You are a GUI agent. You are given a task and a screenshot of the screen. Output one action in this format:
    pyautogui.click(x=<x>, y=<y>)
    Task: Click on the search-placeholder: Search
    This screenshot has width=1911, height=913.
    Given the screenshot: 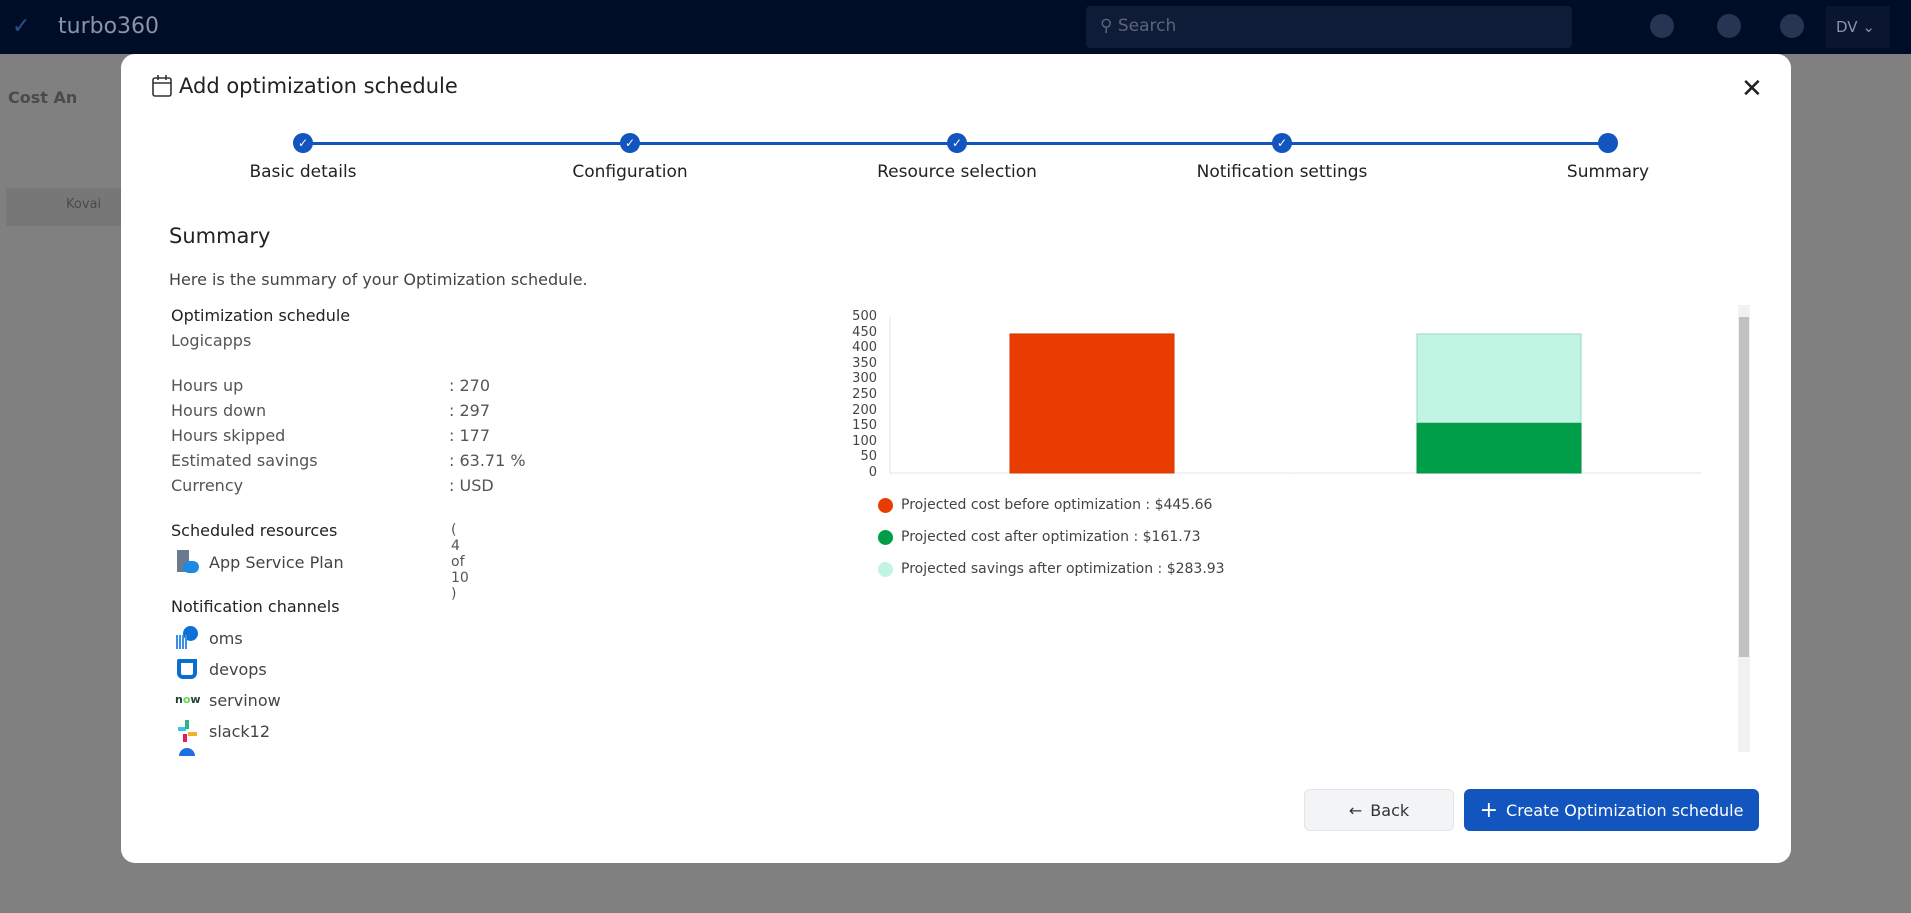 What is the action you would take?
    pyautogui.click(x=1147, y=26)
    